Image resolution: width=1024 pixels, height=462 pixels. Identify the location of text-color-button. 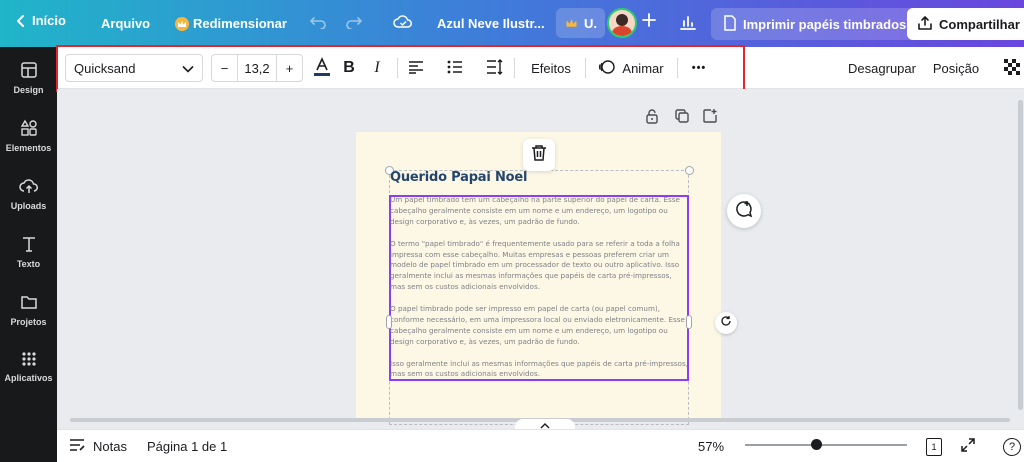
(322, 68).